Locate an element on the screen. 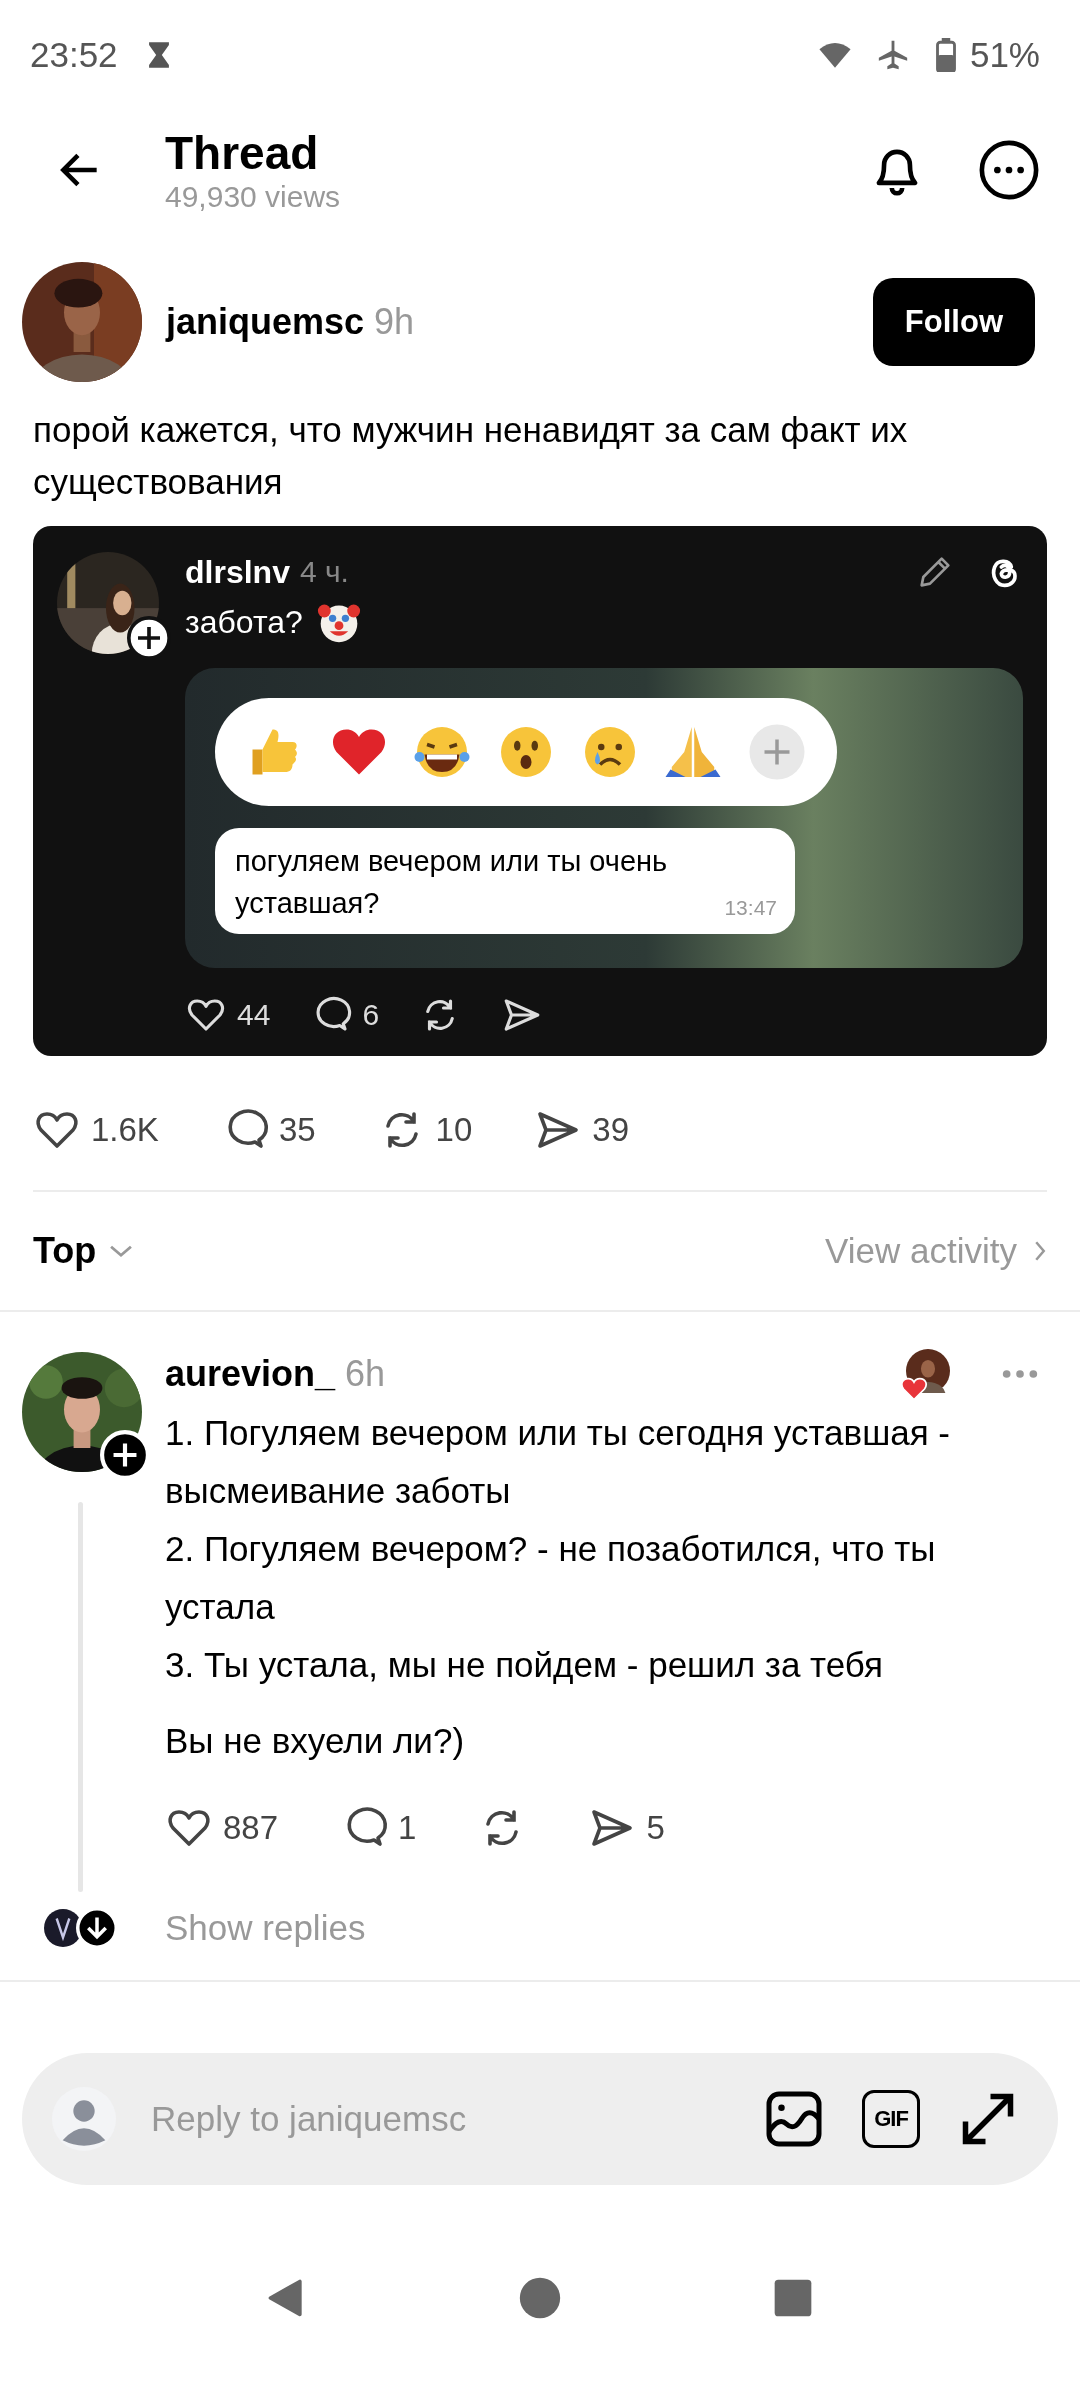 The width and height of the screenshot is (1080, 2400). follow-plus-icon is located at coordinates (149, 638).